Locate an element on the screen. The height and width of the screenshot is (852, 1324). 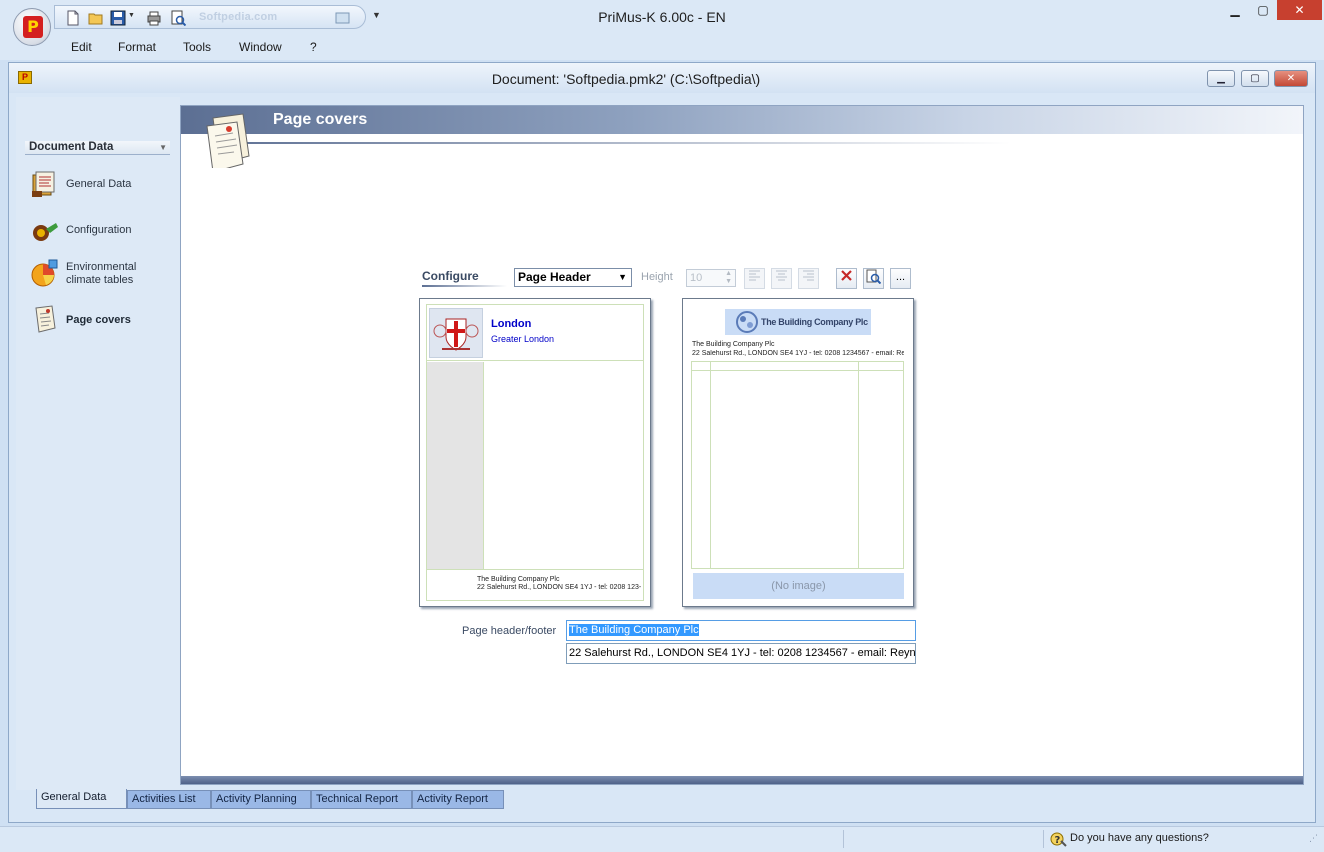
sidebar-item-label: Page covers is located at coordinates (98, 320).